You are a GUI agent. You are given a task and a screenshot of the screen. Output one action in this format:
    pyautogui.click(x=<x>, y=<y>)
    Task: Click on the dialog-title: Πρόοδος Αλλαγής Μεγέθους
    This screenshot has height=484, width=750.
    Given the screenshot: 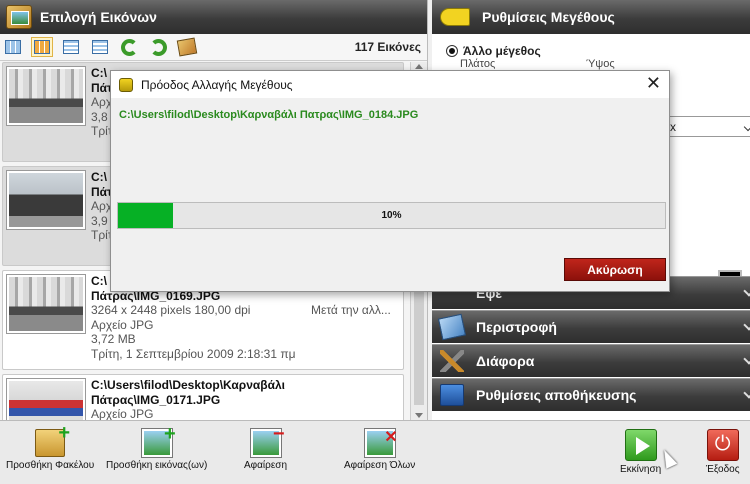 What is the action you would take?
    pyautogui.click(x=217, y=84)
    